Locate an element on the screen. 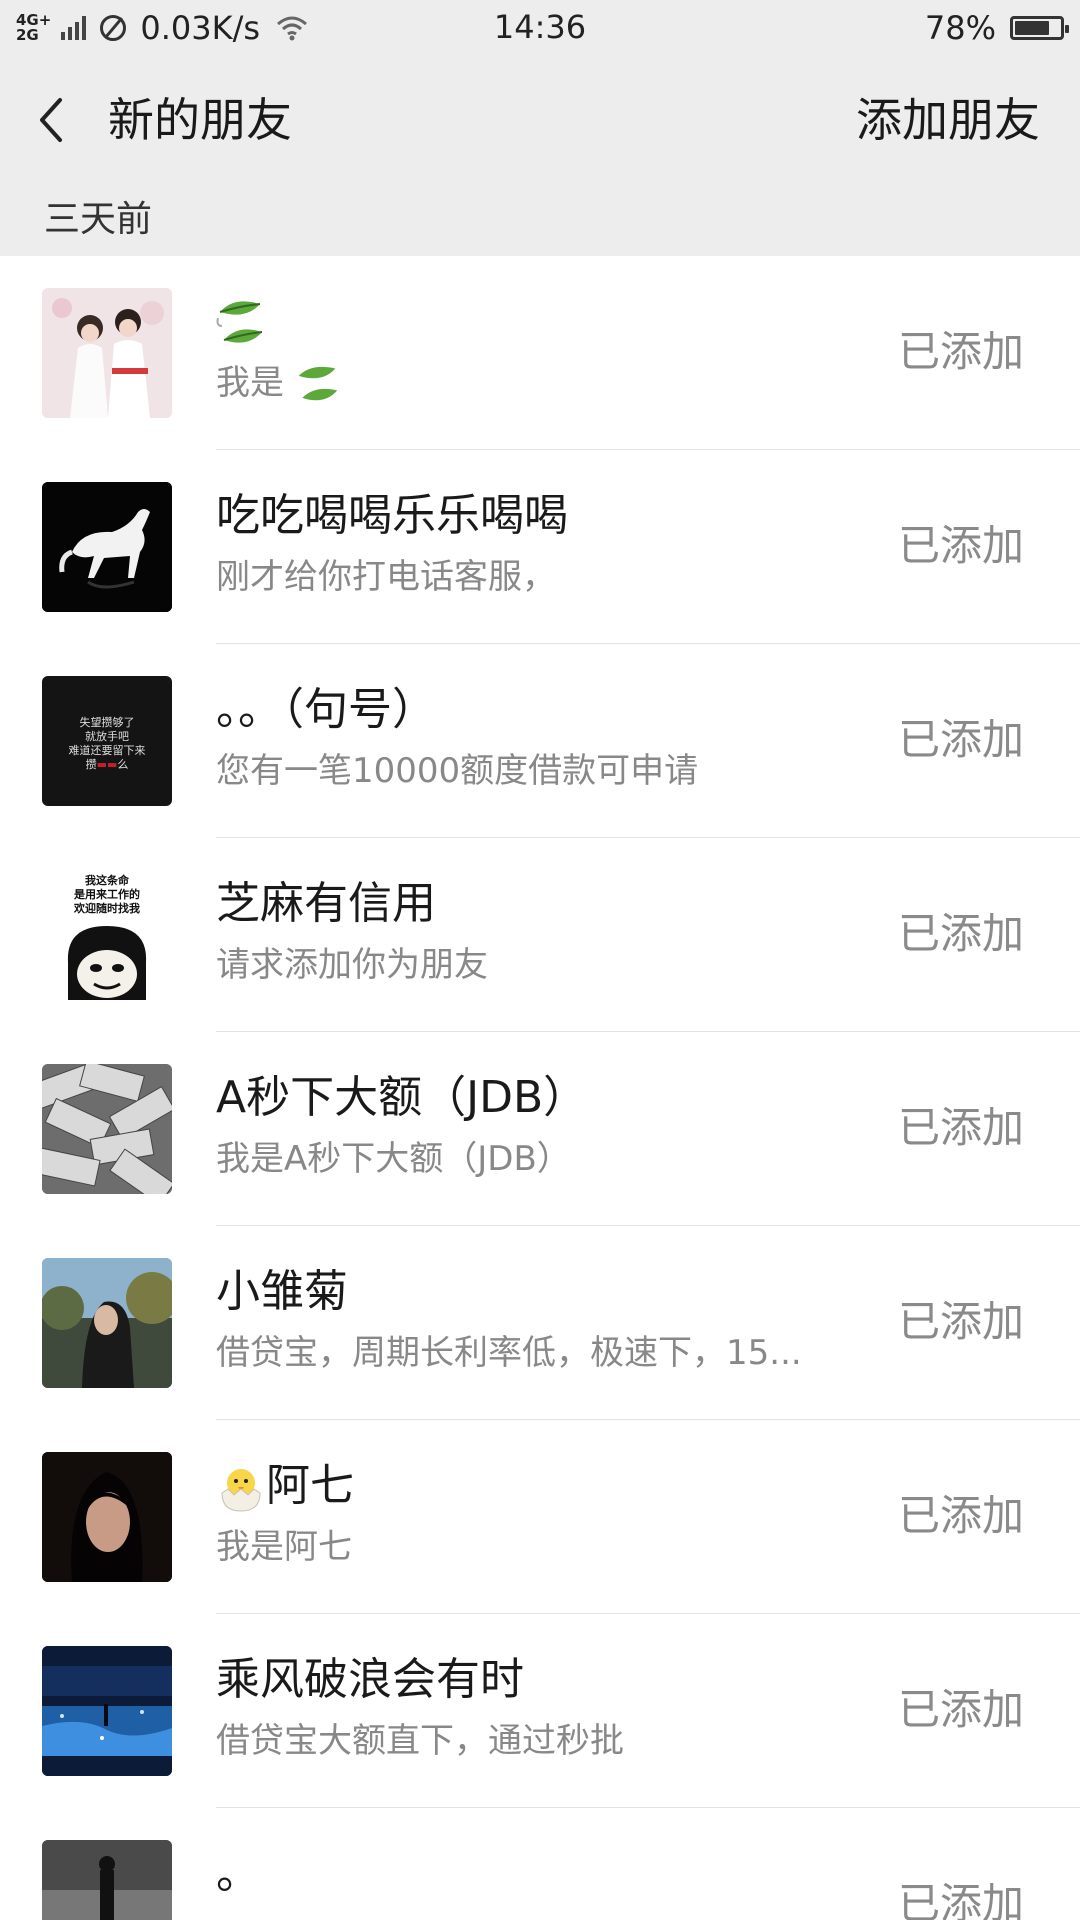  avatar: 失望攒够了 就放手吧 难道还要留下来 攒▬▬么 is located at coordinates (107, 741).